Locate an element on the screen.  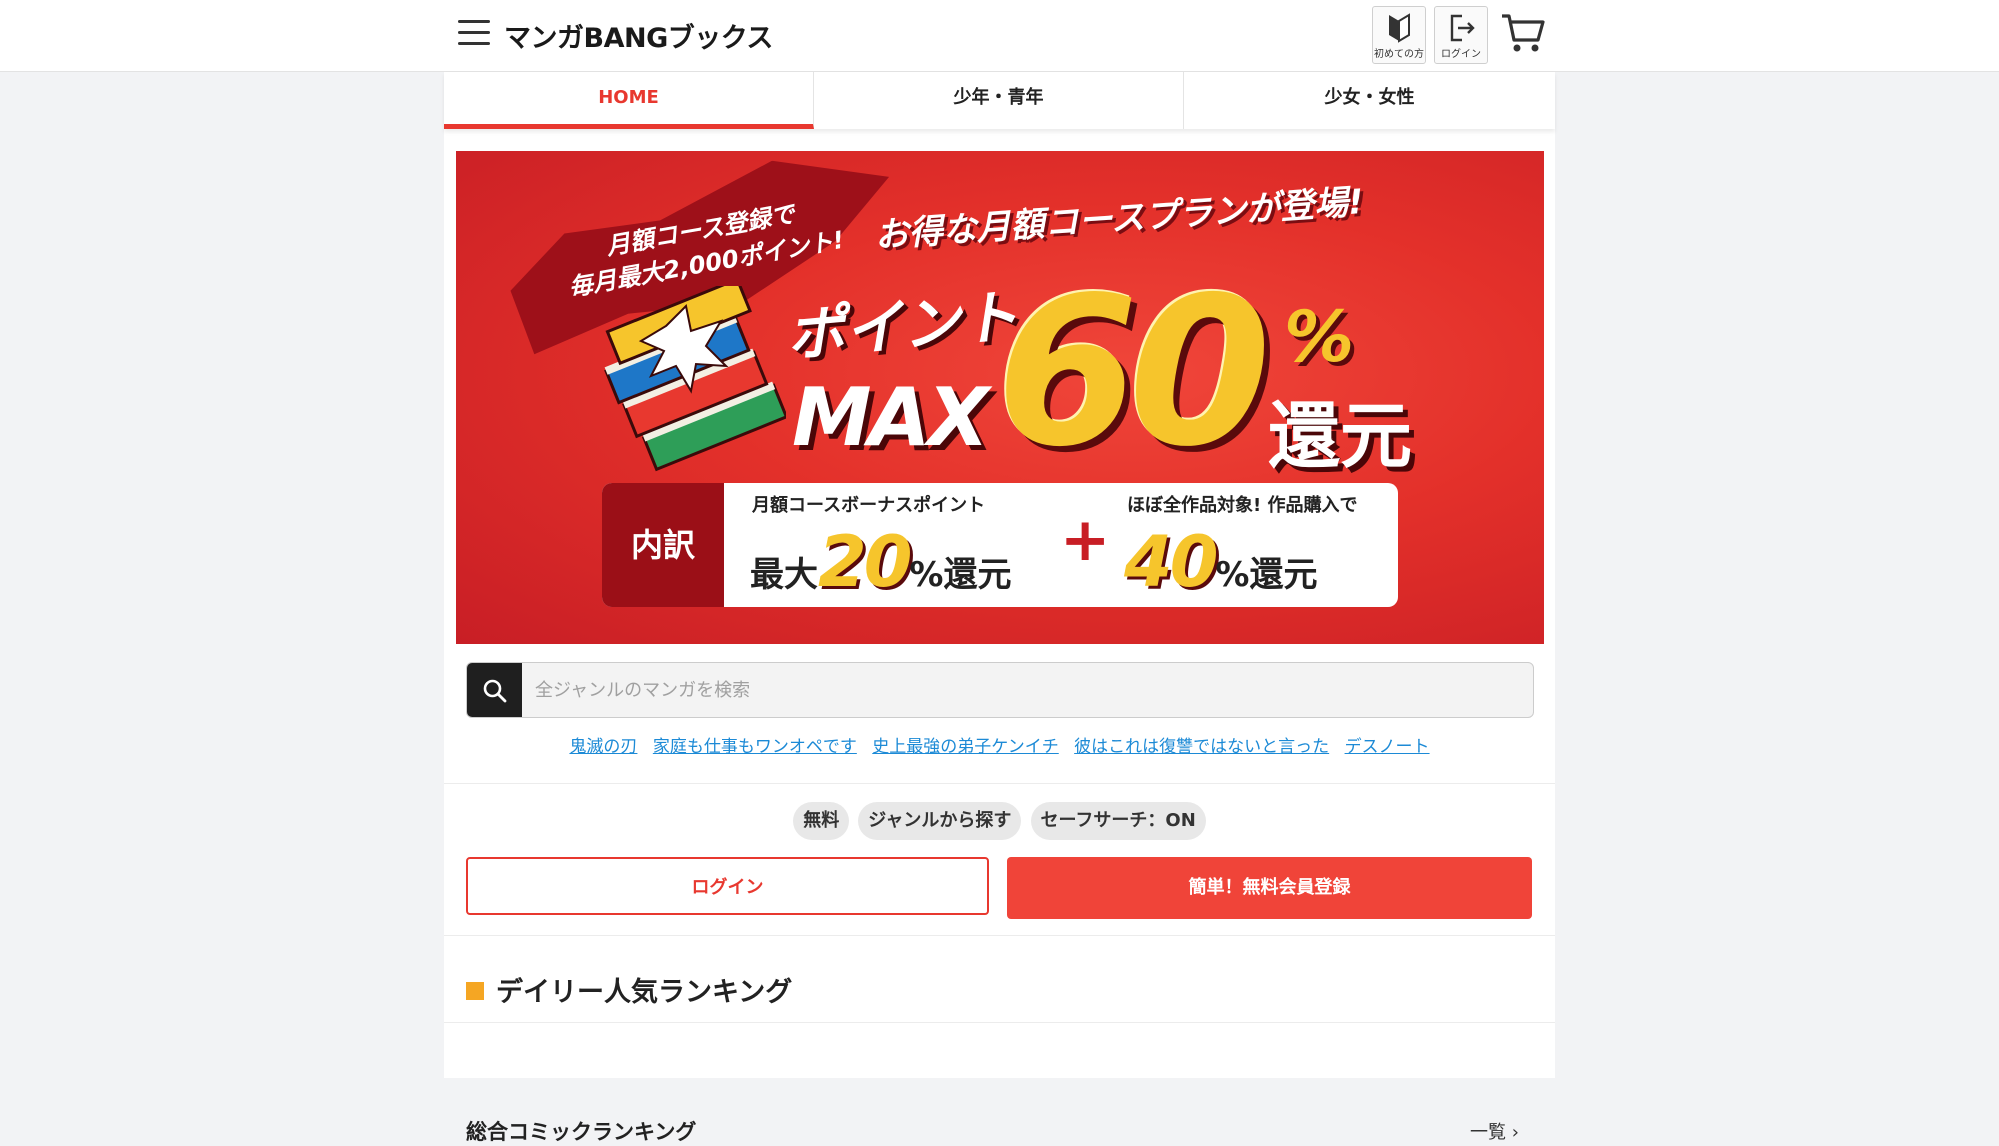
site-header: マンガBANGブックス 初めての方 ログイン is located at coordinates (999, 36).